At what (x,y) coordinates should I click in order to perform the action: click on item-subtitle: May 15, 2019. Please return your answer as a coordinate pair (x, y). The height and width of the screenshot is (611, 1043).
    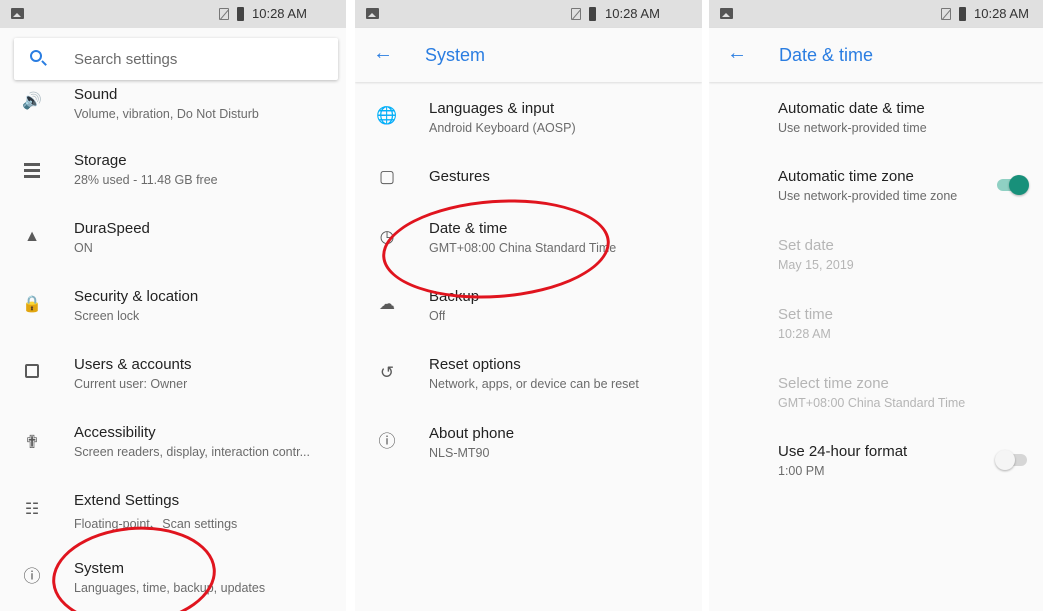
    Looking at the image, I should click on (816, 265).